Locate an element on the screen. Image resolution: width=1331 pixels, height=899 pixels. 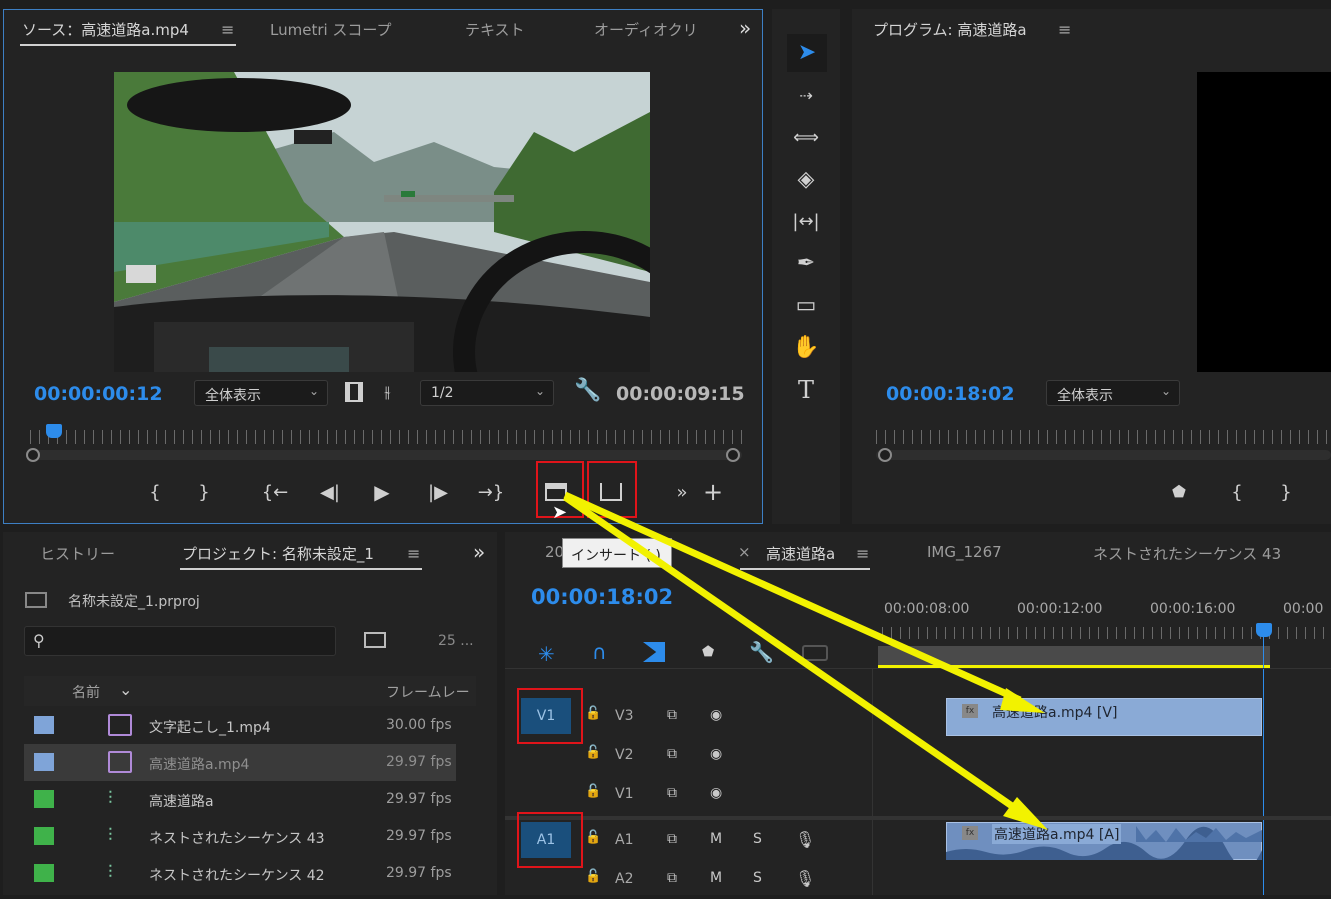
tab-audio-clip: オーディオクリ is located at coordinates (648, 29).